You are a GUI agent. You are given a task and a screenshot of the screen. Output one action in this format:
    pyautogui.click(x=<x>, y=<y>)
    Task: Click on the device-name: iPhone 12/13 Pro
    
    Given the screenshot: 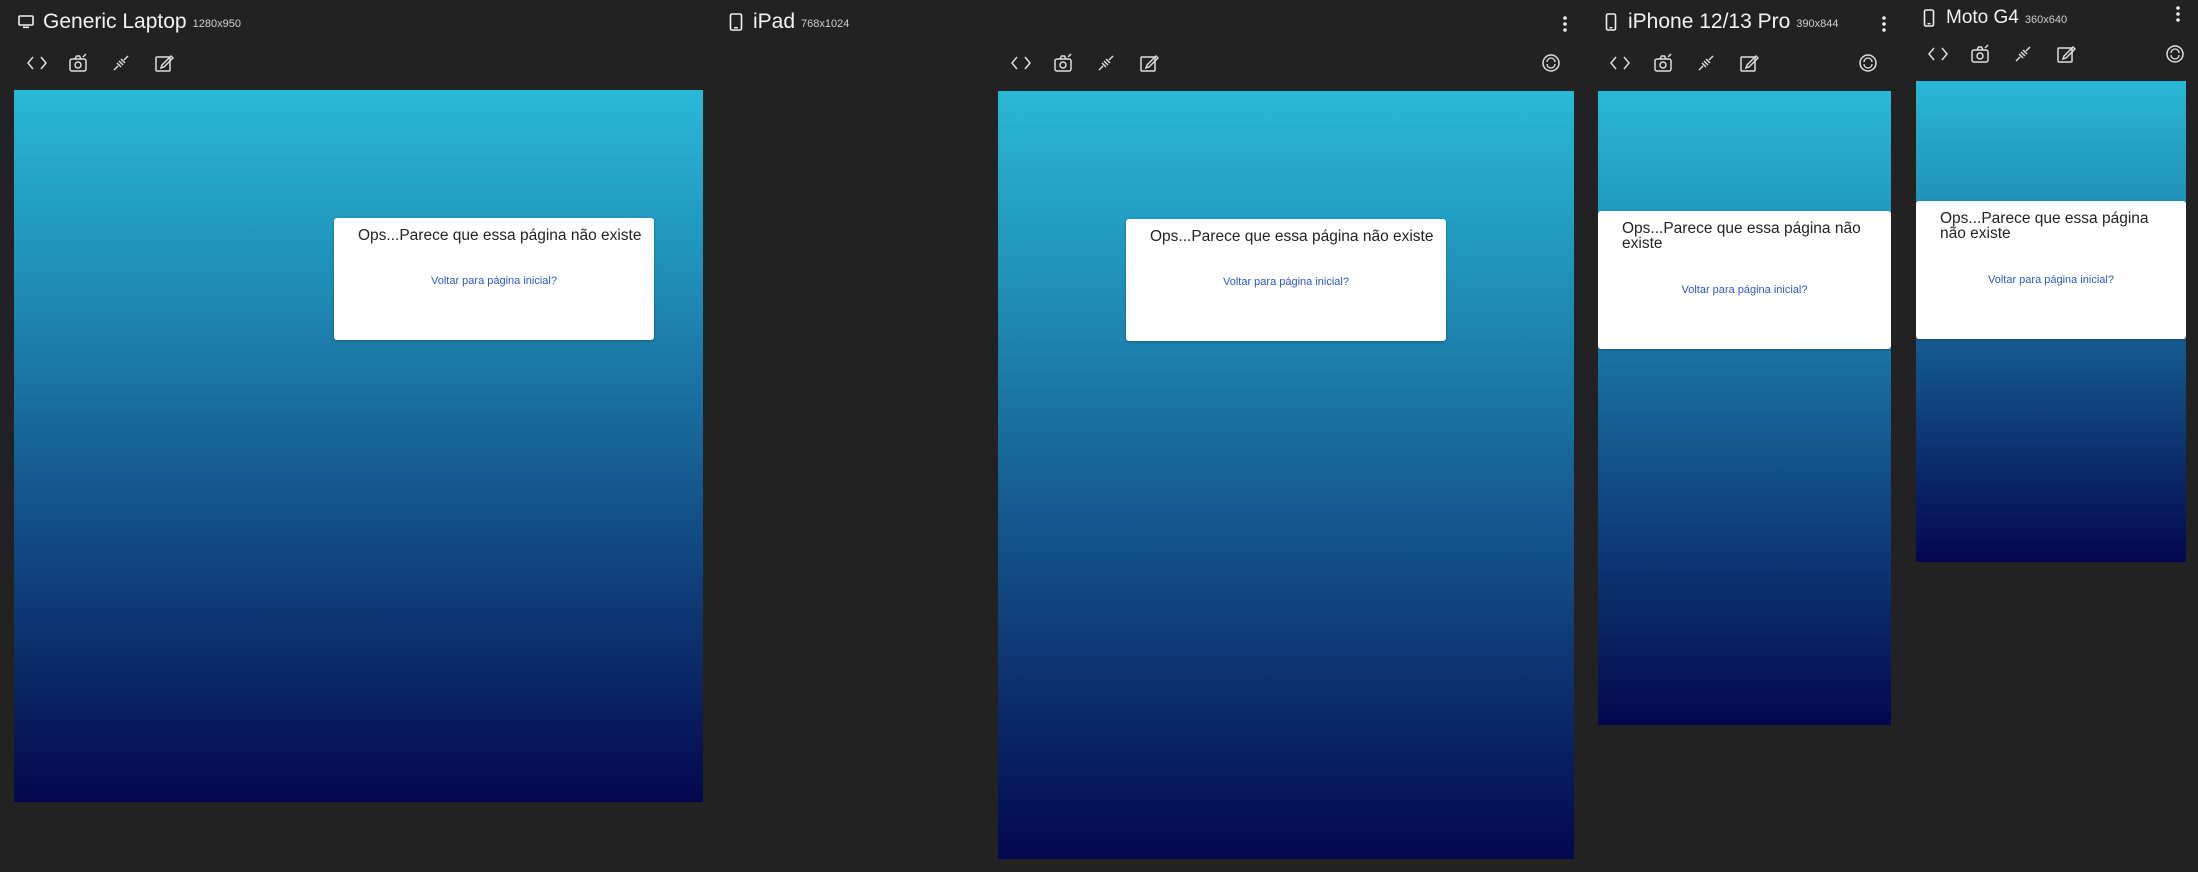 What is the action you would take?
    pyautogui.click(x=1709, y=21)
    